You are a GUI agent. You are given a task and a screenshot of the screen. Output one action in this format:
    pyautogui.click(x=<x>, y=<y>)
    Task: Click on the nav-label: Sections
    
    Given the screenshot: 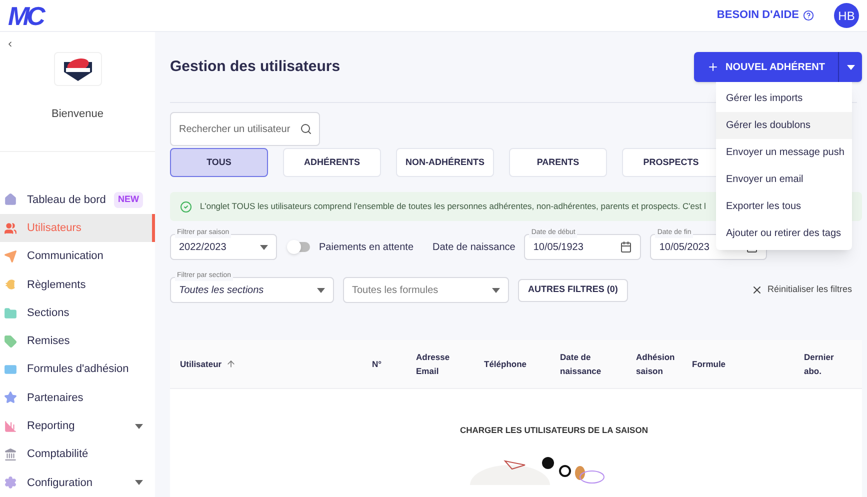 What is the action you would take?
    pyautogui.click(x=48, y=313)
    